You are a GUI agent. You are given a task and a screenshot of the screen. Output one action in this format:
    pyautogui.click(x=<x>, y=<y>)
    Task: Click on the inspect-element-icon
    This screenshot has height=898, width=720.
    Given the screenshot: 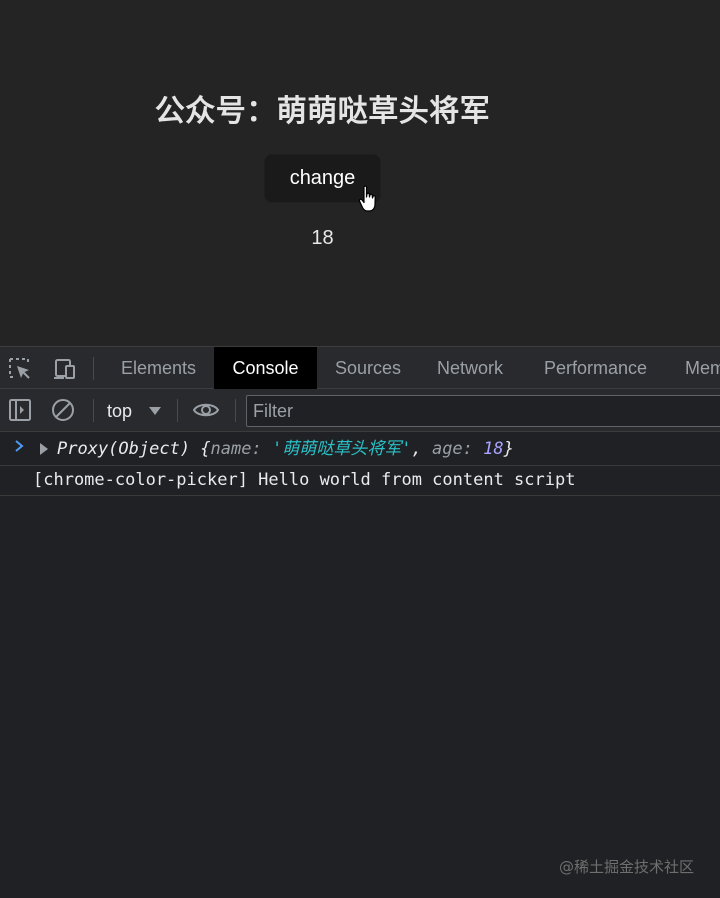 What is the action you would take?
    pyautogui.click(x=20, y=369)
    